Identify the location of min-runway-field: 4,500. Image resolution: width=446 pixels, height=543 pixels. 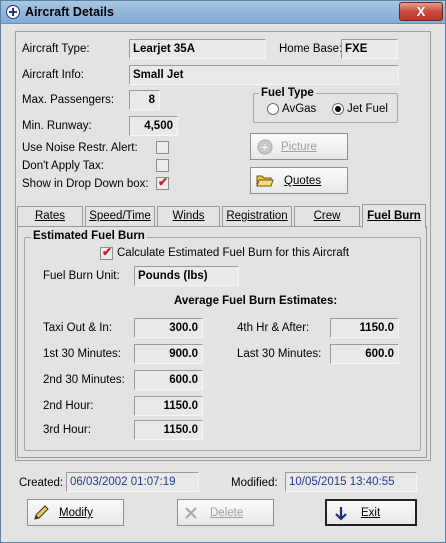
(153, 126).